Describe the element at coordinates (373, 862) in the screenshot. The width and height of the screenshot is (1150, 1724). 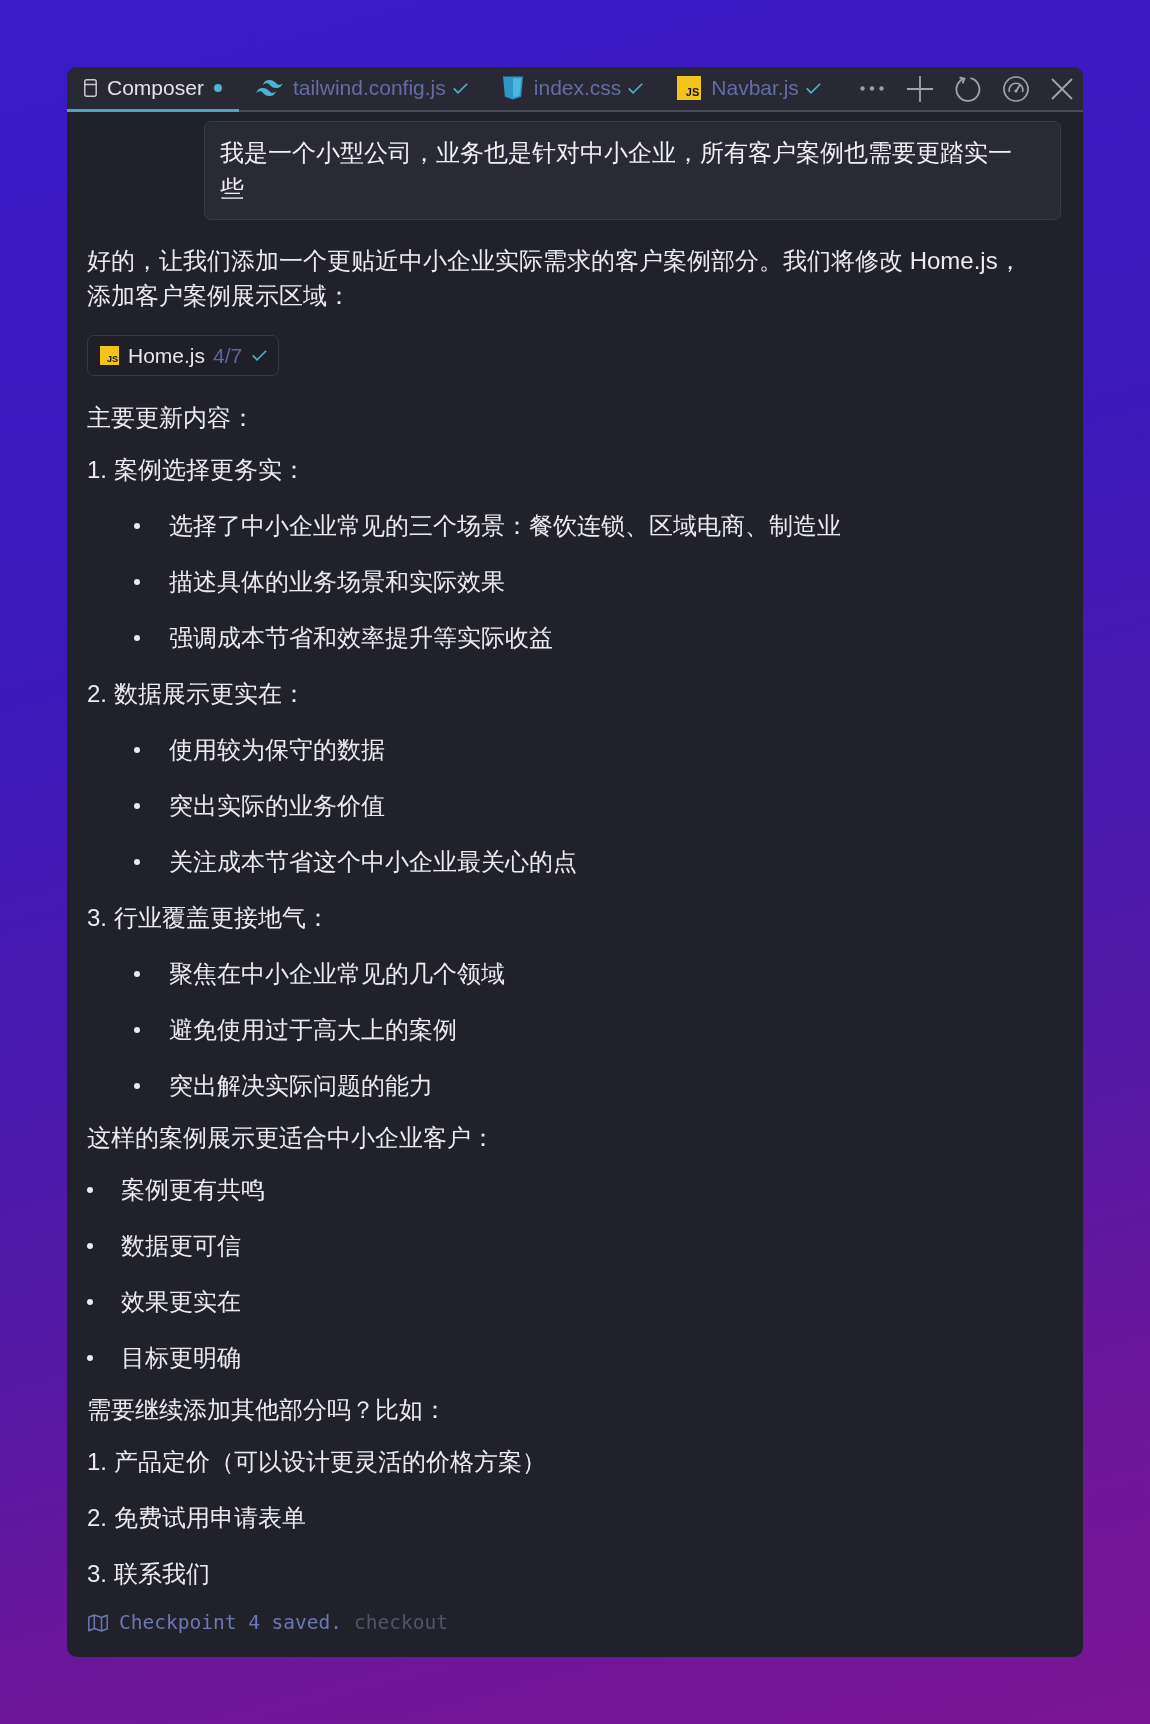
I see `list-item: 关注成本节省这个中小企业最关心的点` at that location.